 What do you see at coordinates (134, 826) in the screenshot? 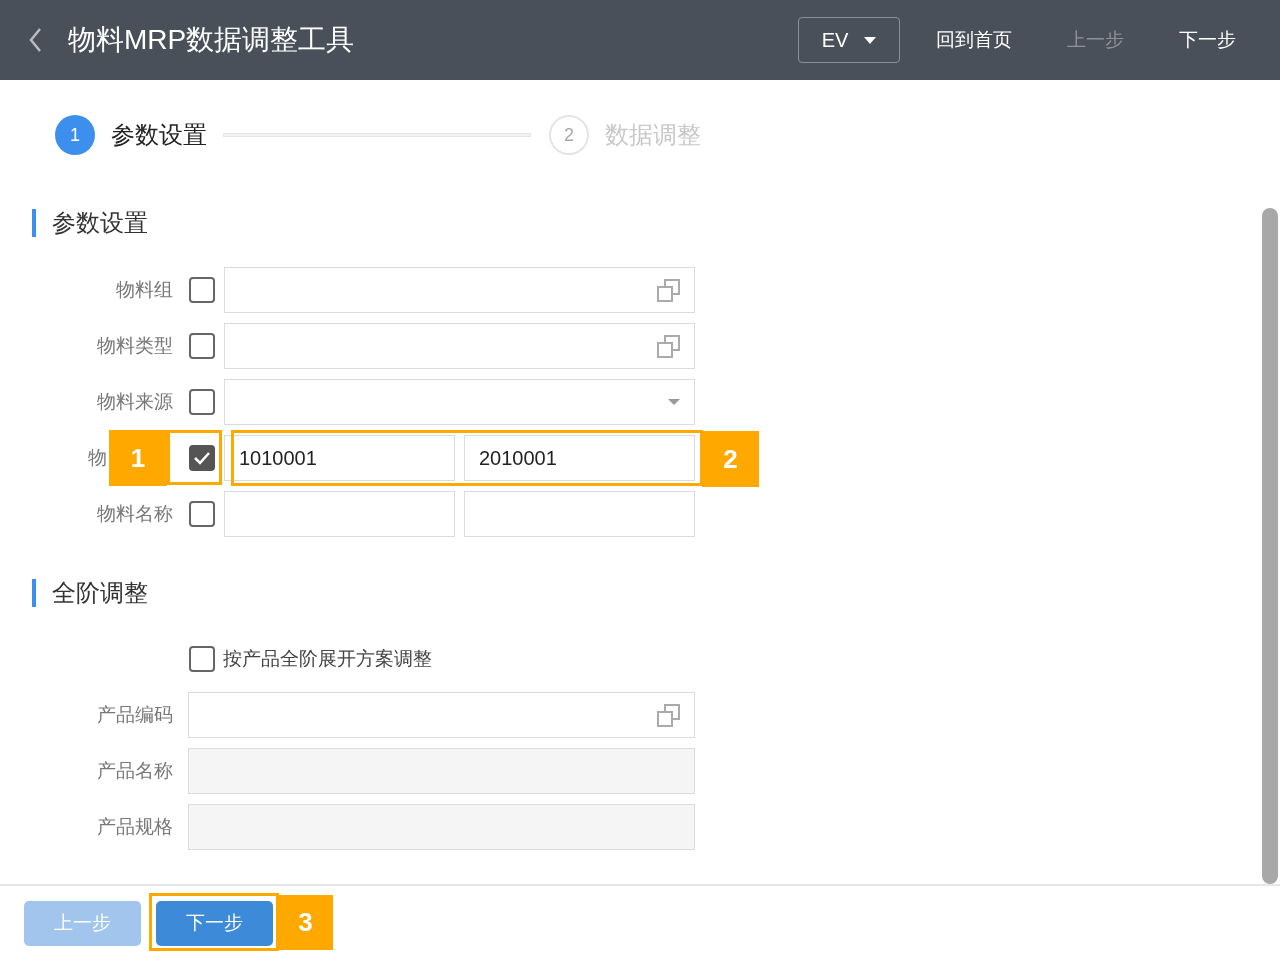
I see `field-label: 产品规格` at bounding box center [134, 826].